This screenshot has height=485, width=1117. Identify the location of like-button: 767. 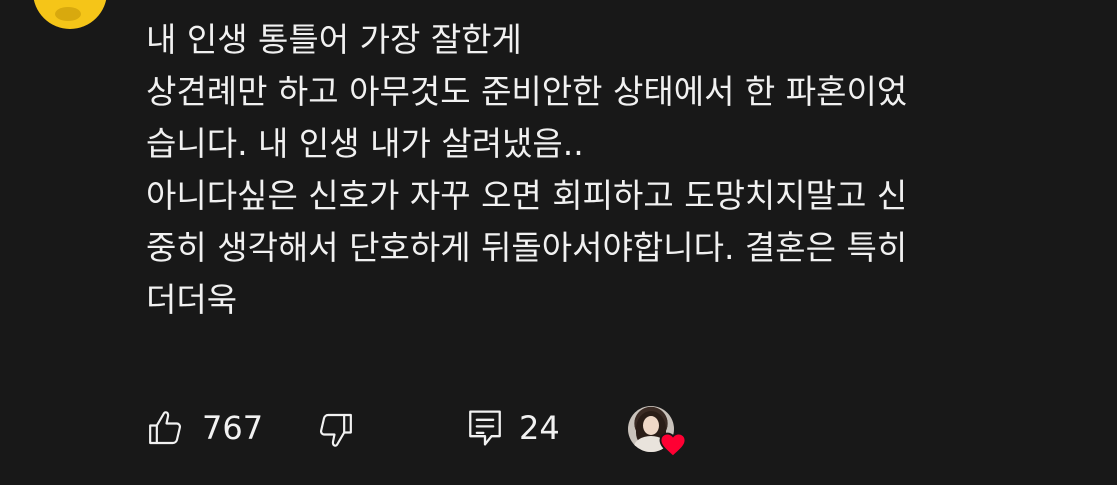
(204, 428).